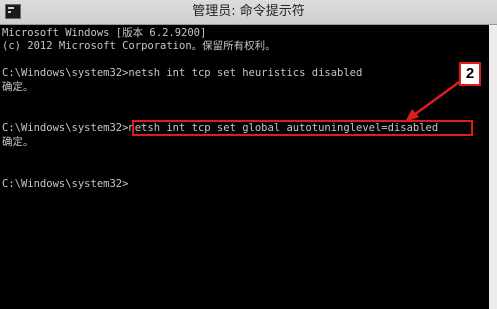  What do you see at coordinates (493, 167) in the screenshot?
I see `vertical-scrollbar` at bounding box center [493, 167].